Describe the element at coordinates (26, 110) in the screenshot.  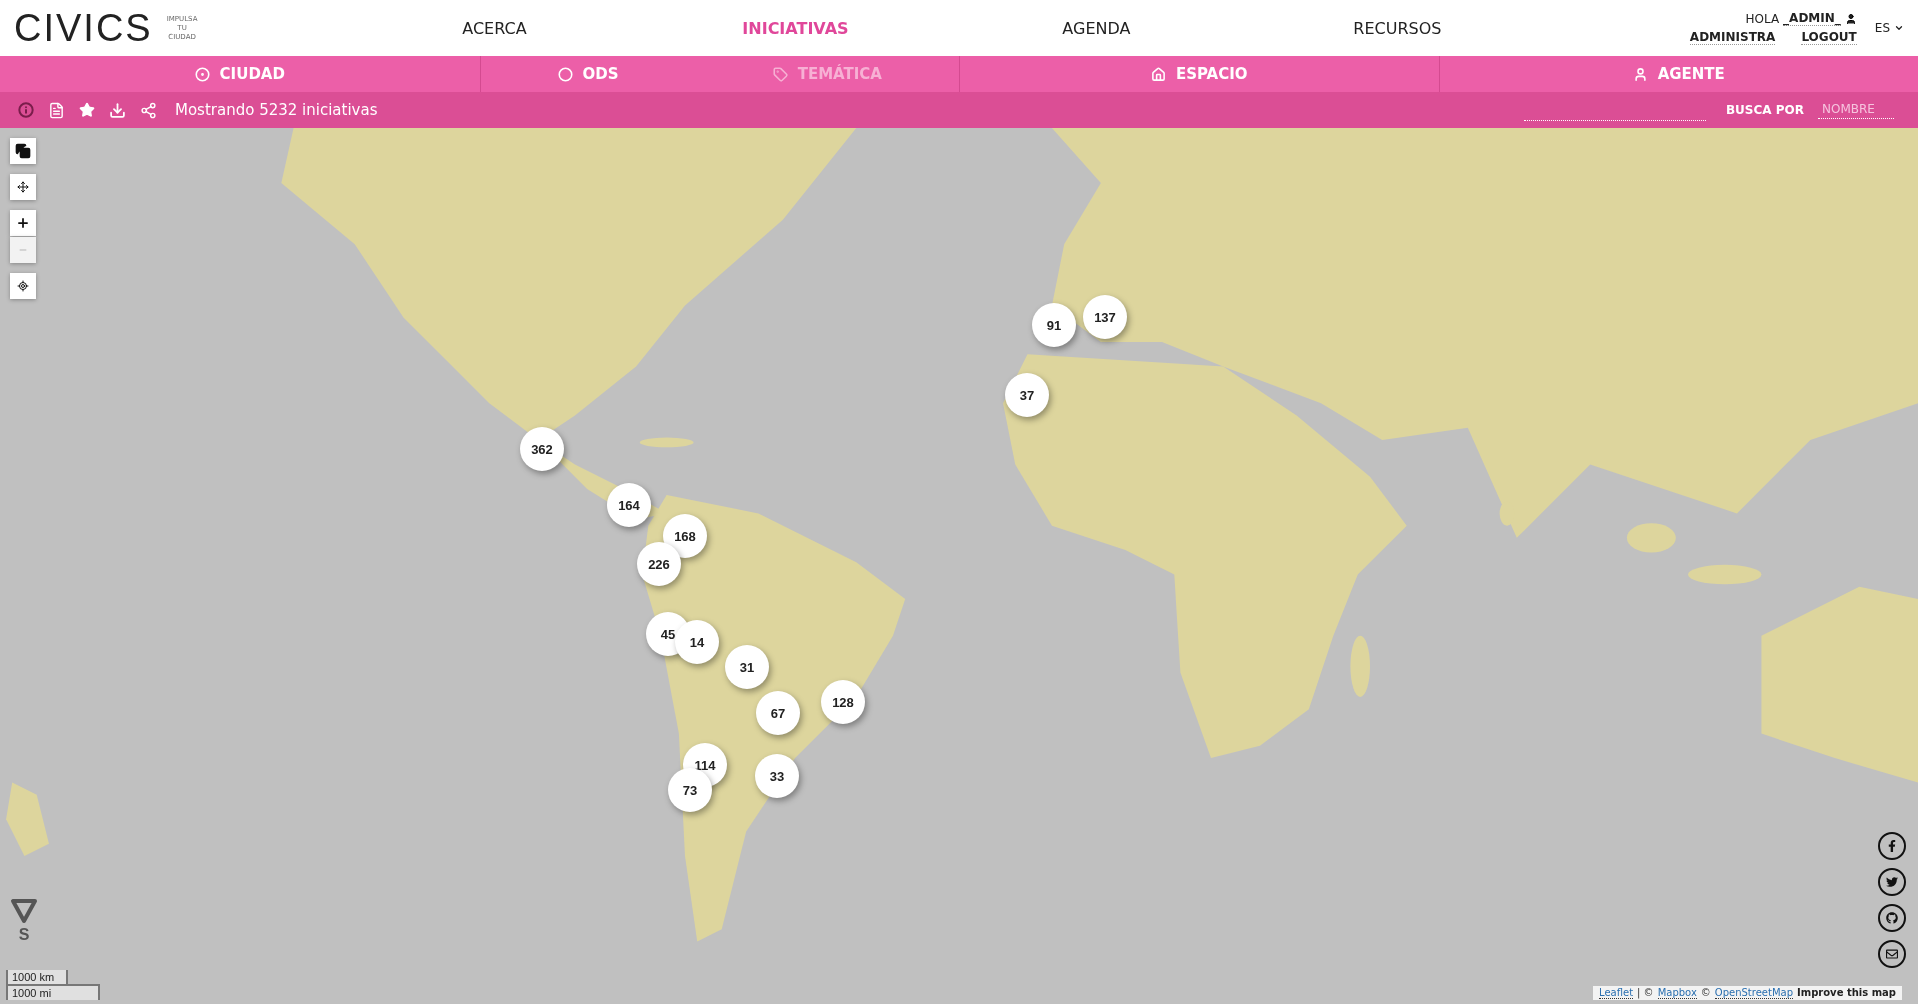
I see `info-icon` at that location.